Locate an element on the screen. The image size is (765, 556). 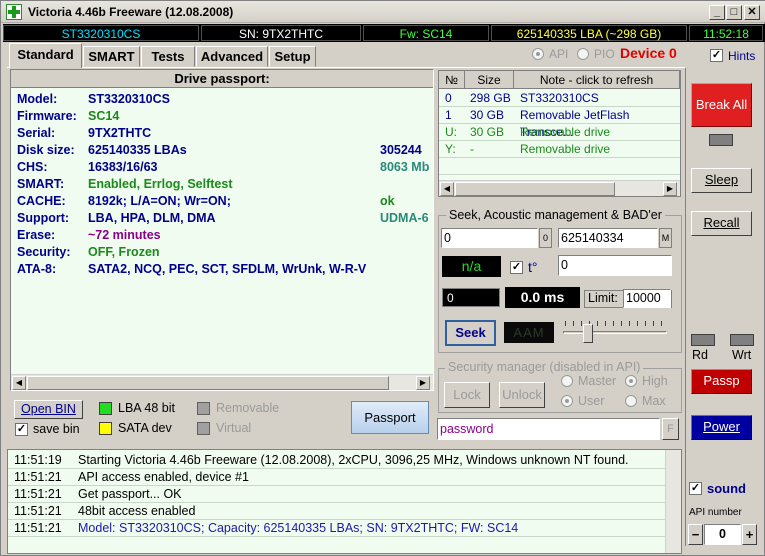
sata-indicator is located at coordinates (105, 428).